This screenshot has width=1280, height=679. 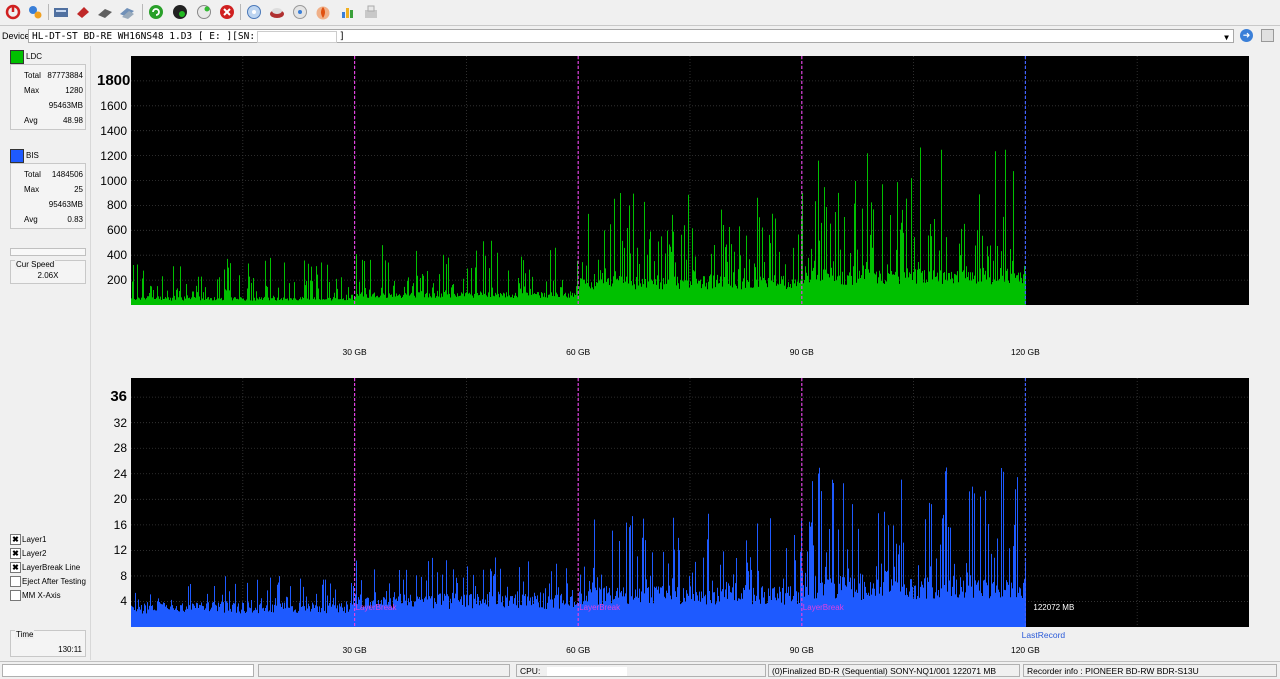 I want to click on ldc-mb: 95463MB, so click(x=65, y=105).